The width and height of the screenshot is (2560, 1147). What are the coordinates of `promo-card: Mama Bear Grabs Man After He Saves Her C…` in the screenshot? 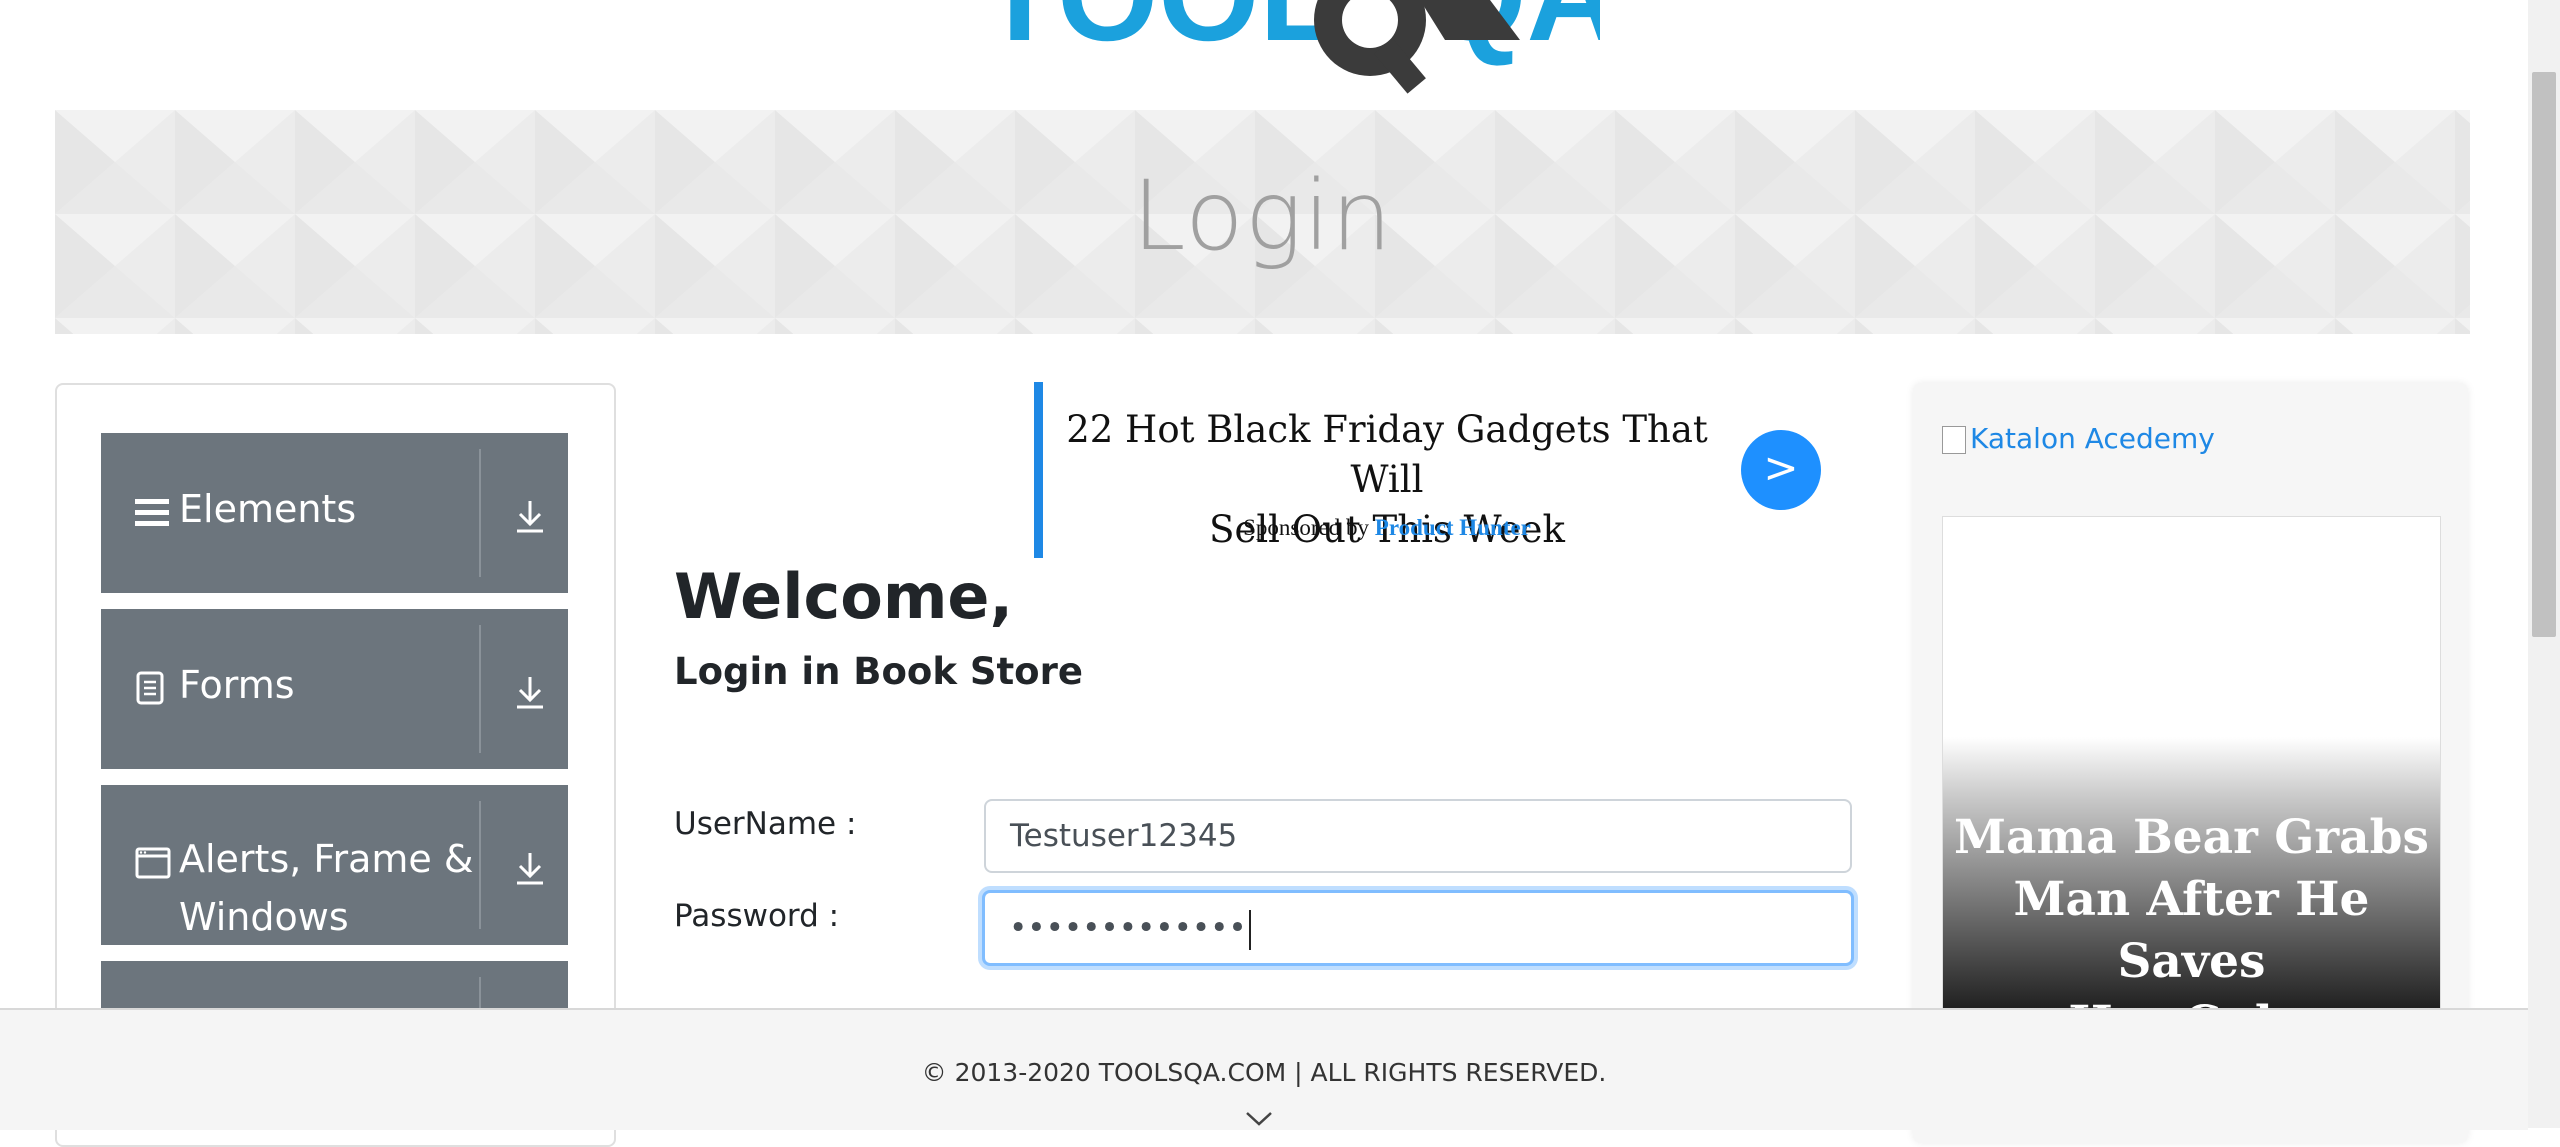 It's located at (2191, 767).